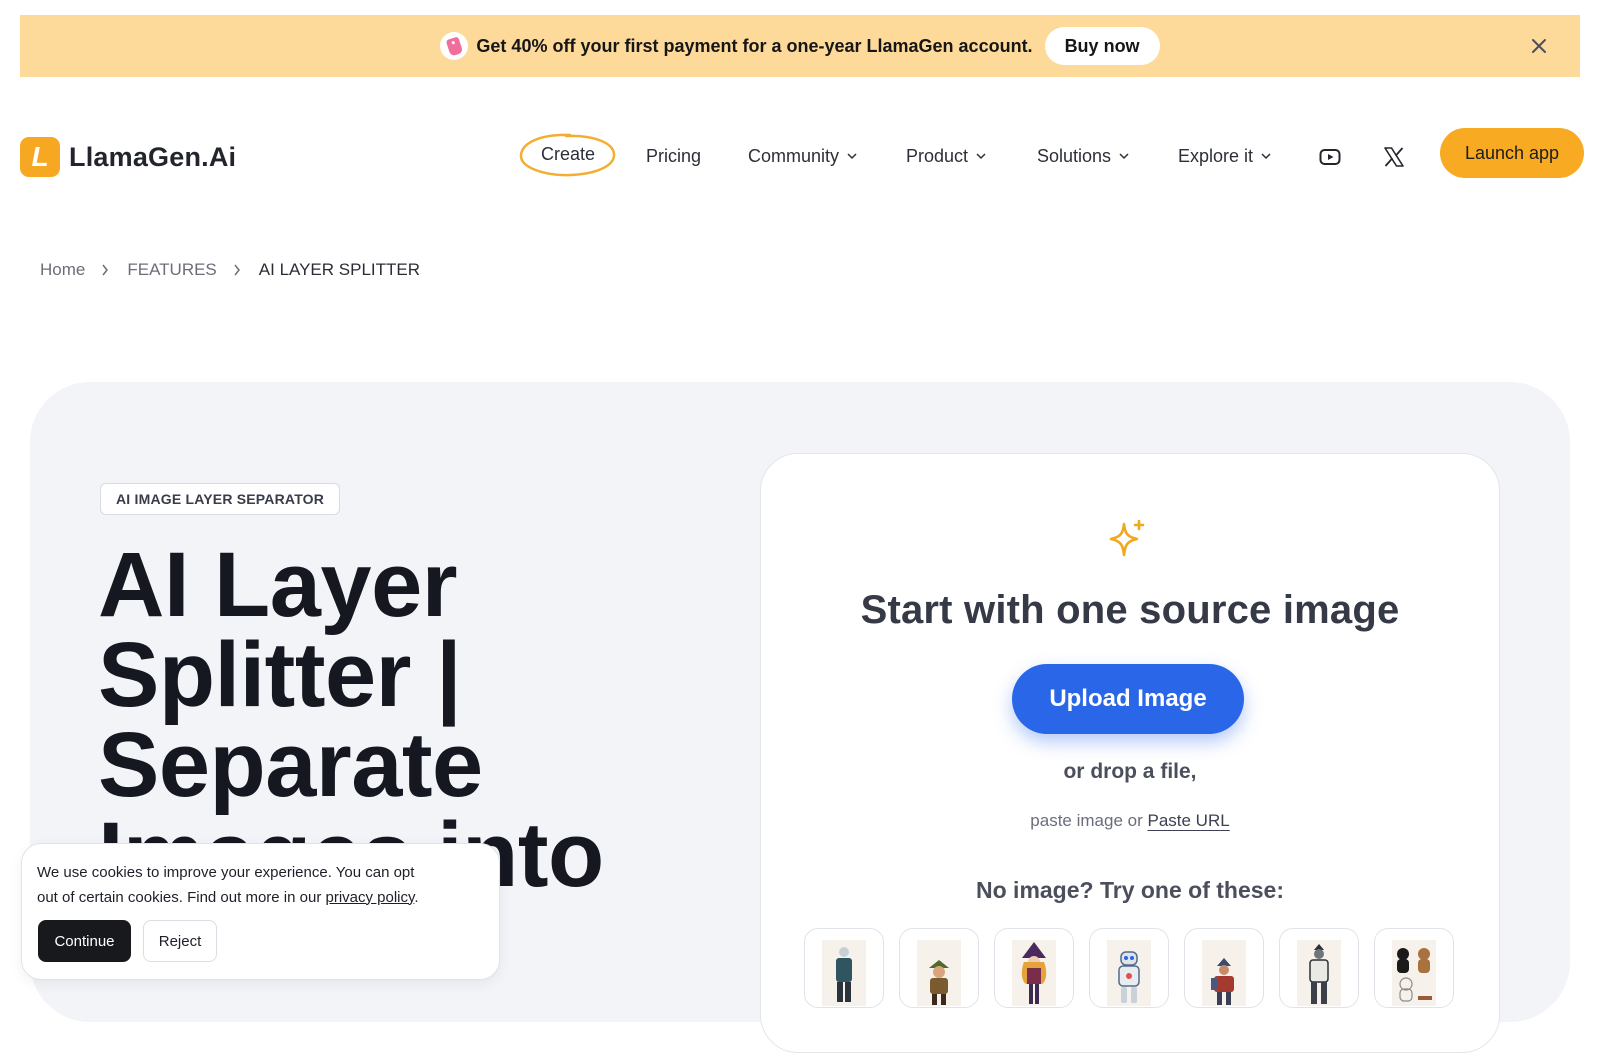 The height and width of the screenshot is (1053, 1600). I want to click on nav-community: Community, so click(803, 156).